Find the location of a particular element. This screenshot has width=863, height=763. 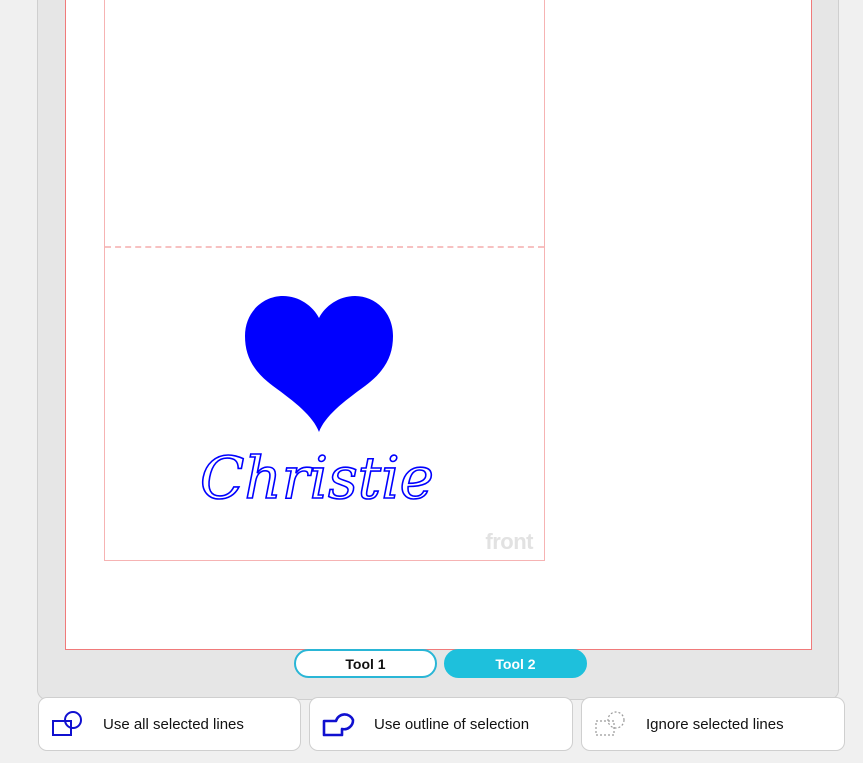

use-all-selected-lines-label: Use all selected lines is located at coordinates (173, 724).